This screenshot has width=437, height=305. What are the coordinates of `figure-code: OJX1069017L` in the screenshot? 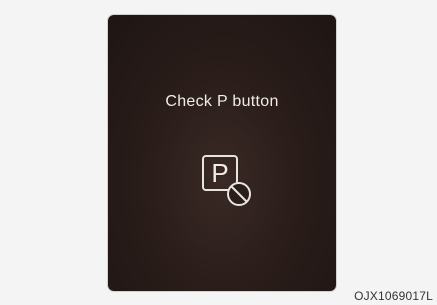 It's located at (393, 296).